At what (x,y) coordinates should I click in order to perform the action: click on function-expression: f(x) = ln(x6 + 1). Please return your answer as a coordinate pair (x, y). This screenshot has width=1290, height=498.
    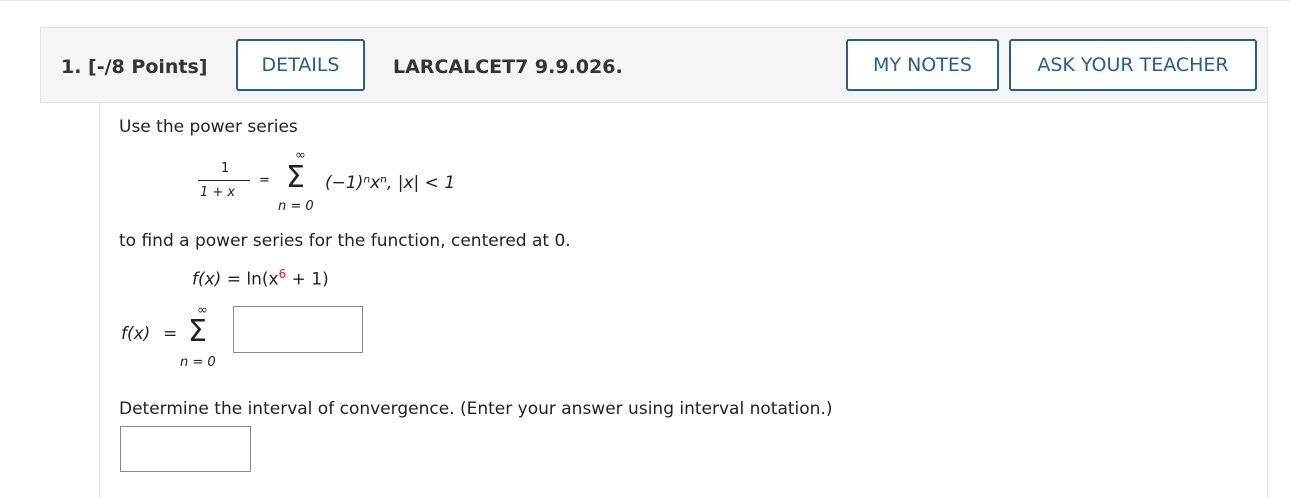
    Looking at the image, I should click on (260, 278).